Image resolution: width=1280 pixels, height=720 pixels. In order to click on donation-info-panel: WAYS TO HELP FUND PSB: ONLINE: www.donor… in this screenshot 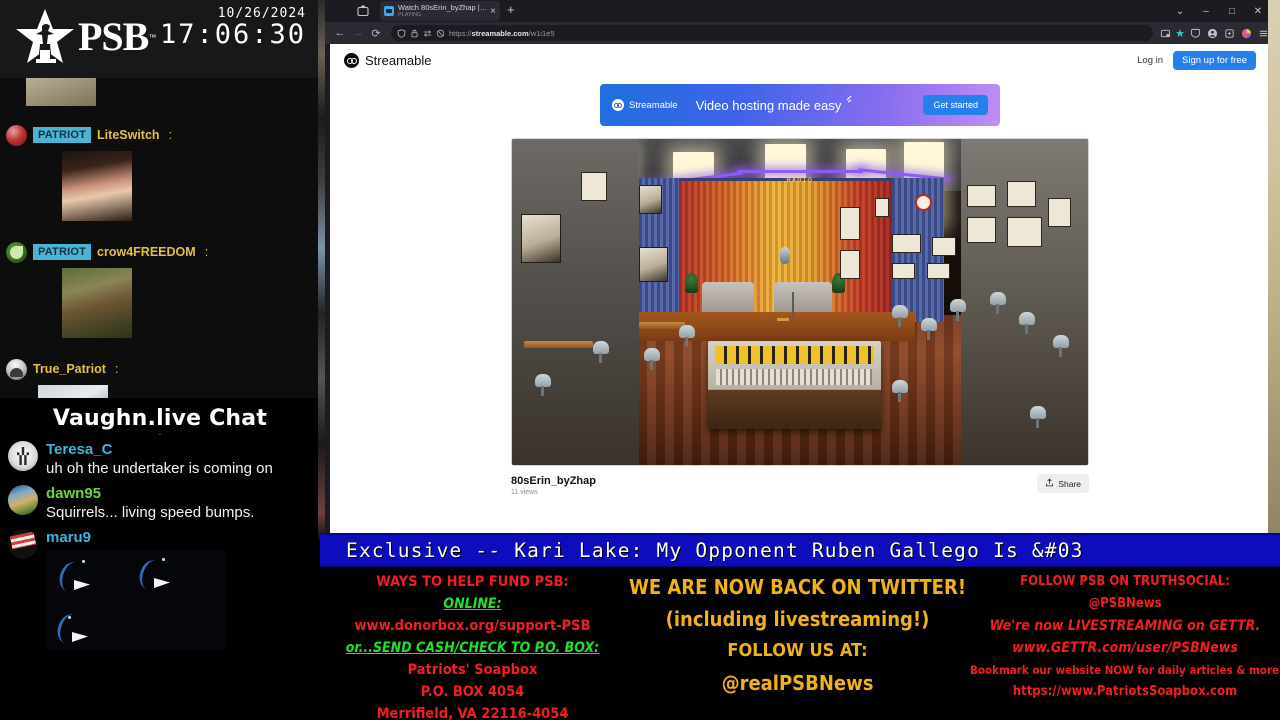, I will do `click(472, 643)`.